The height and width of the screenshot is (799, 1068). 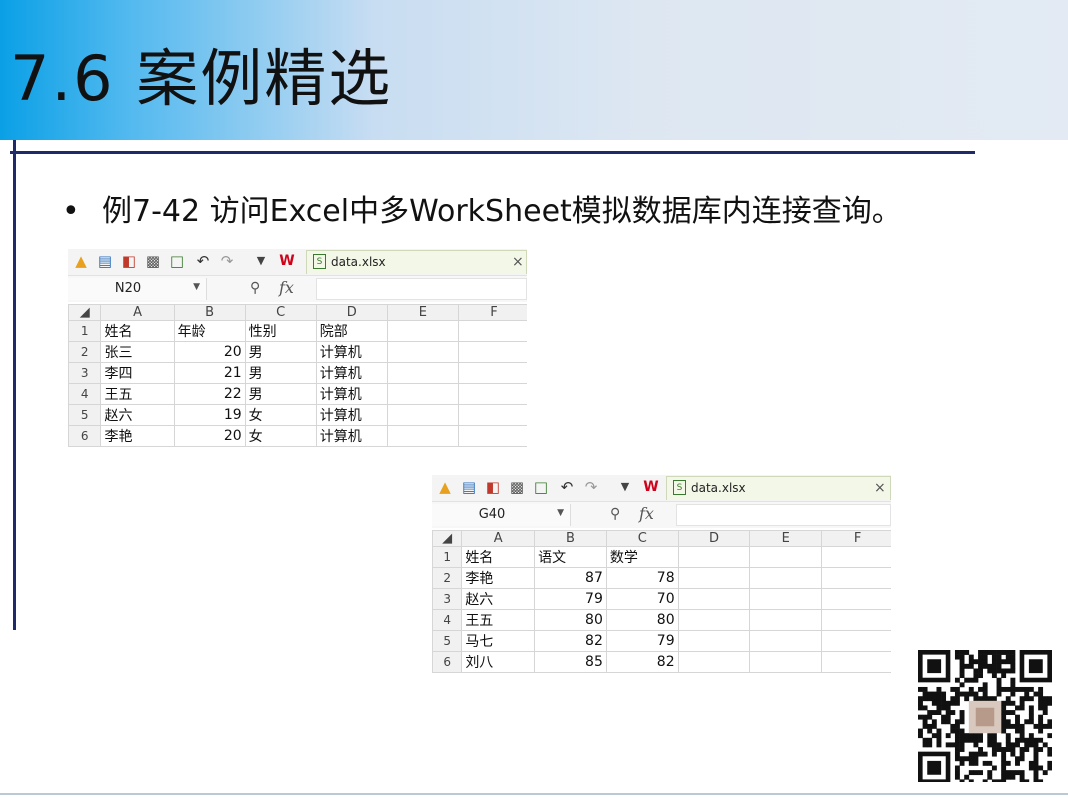 What do you see at coordinates (714, 538) in the screenshot?
I see `column-header: D` at bounding box center [714, 538].